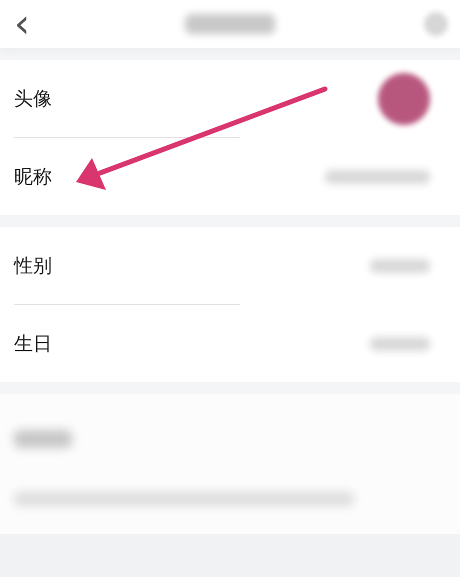  I want to click on blurred-heading, so click(43, 439).